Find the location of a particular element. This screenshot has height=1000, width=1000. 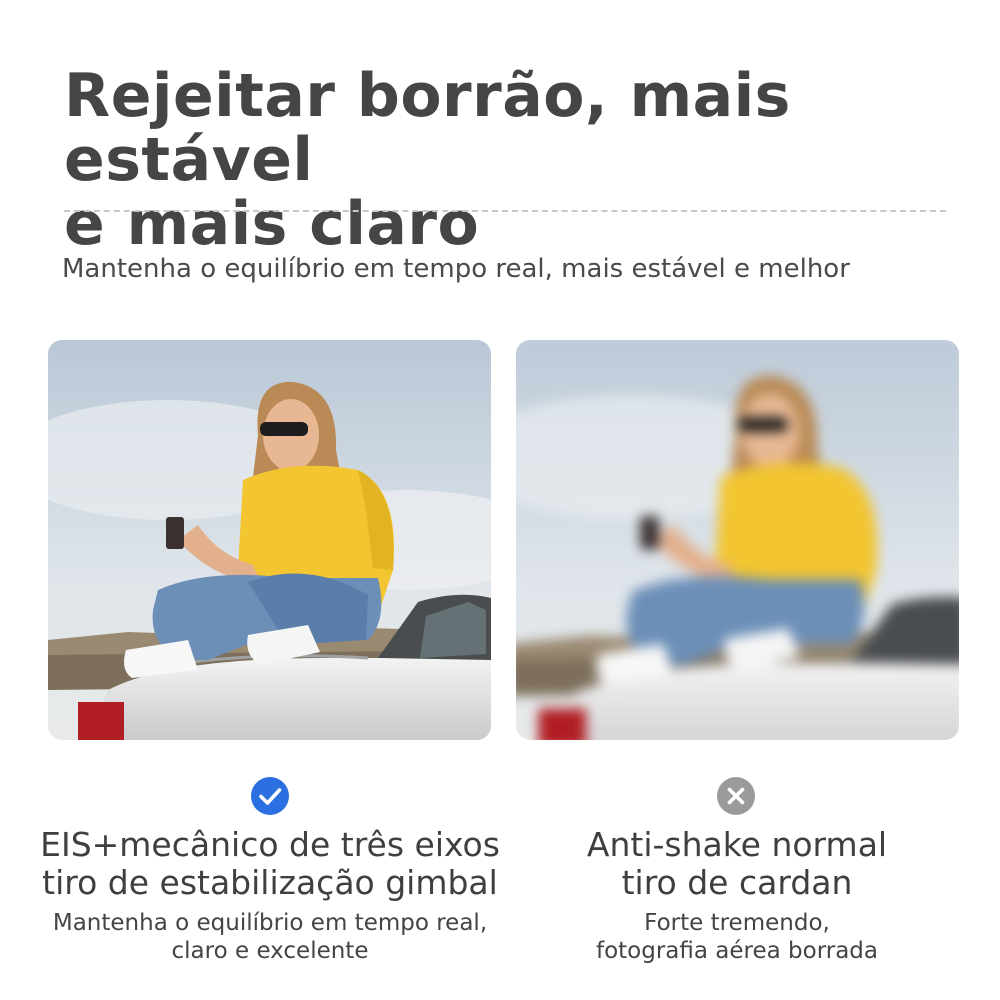

headline-line-1: Rejeitar borrão, mais estável is located at coordinates (427, 128).